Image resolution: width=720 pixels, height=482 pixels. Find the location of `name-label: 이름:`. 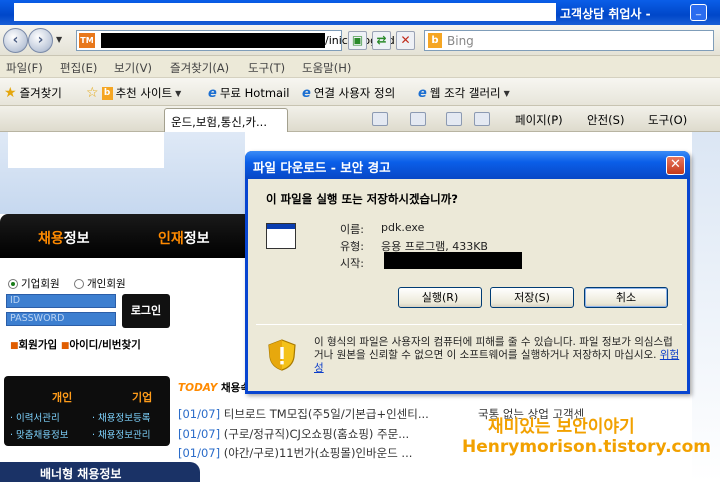

name-label: 이름: is located at coordinates (352, 229).